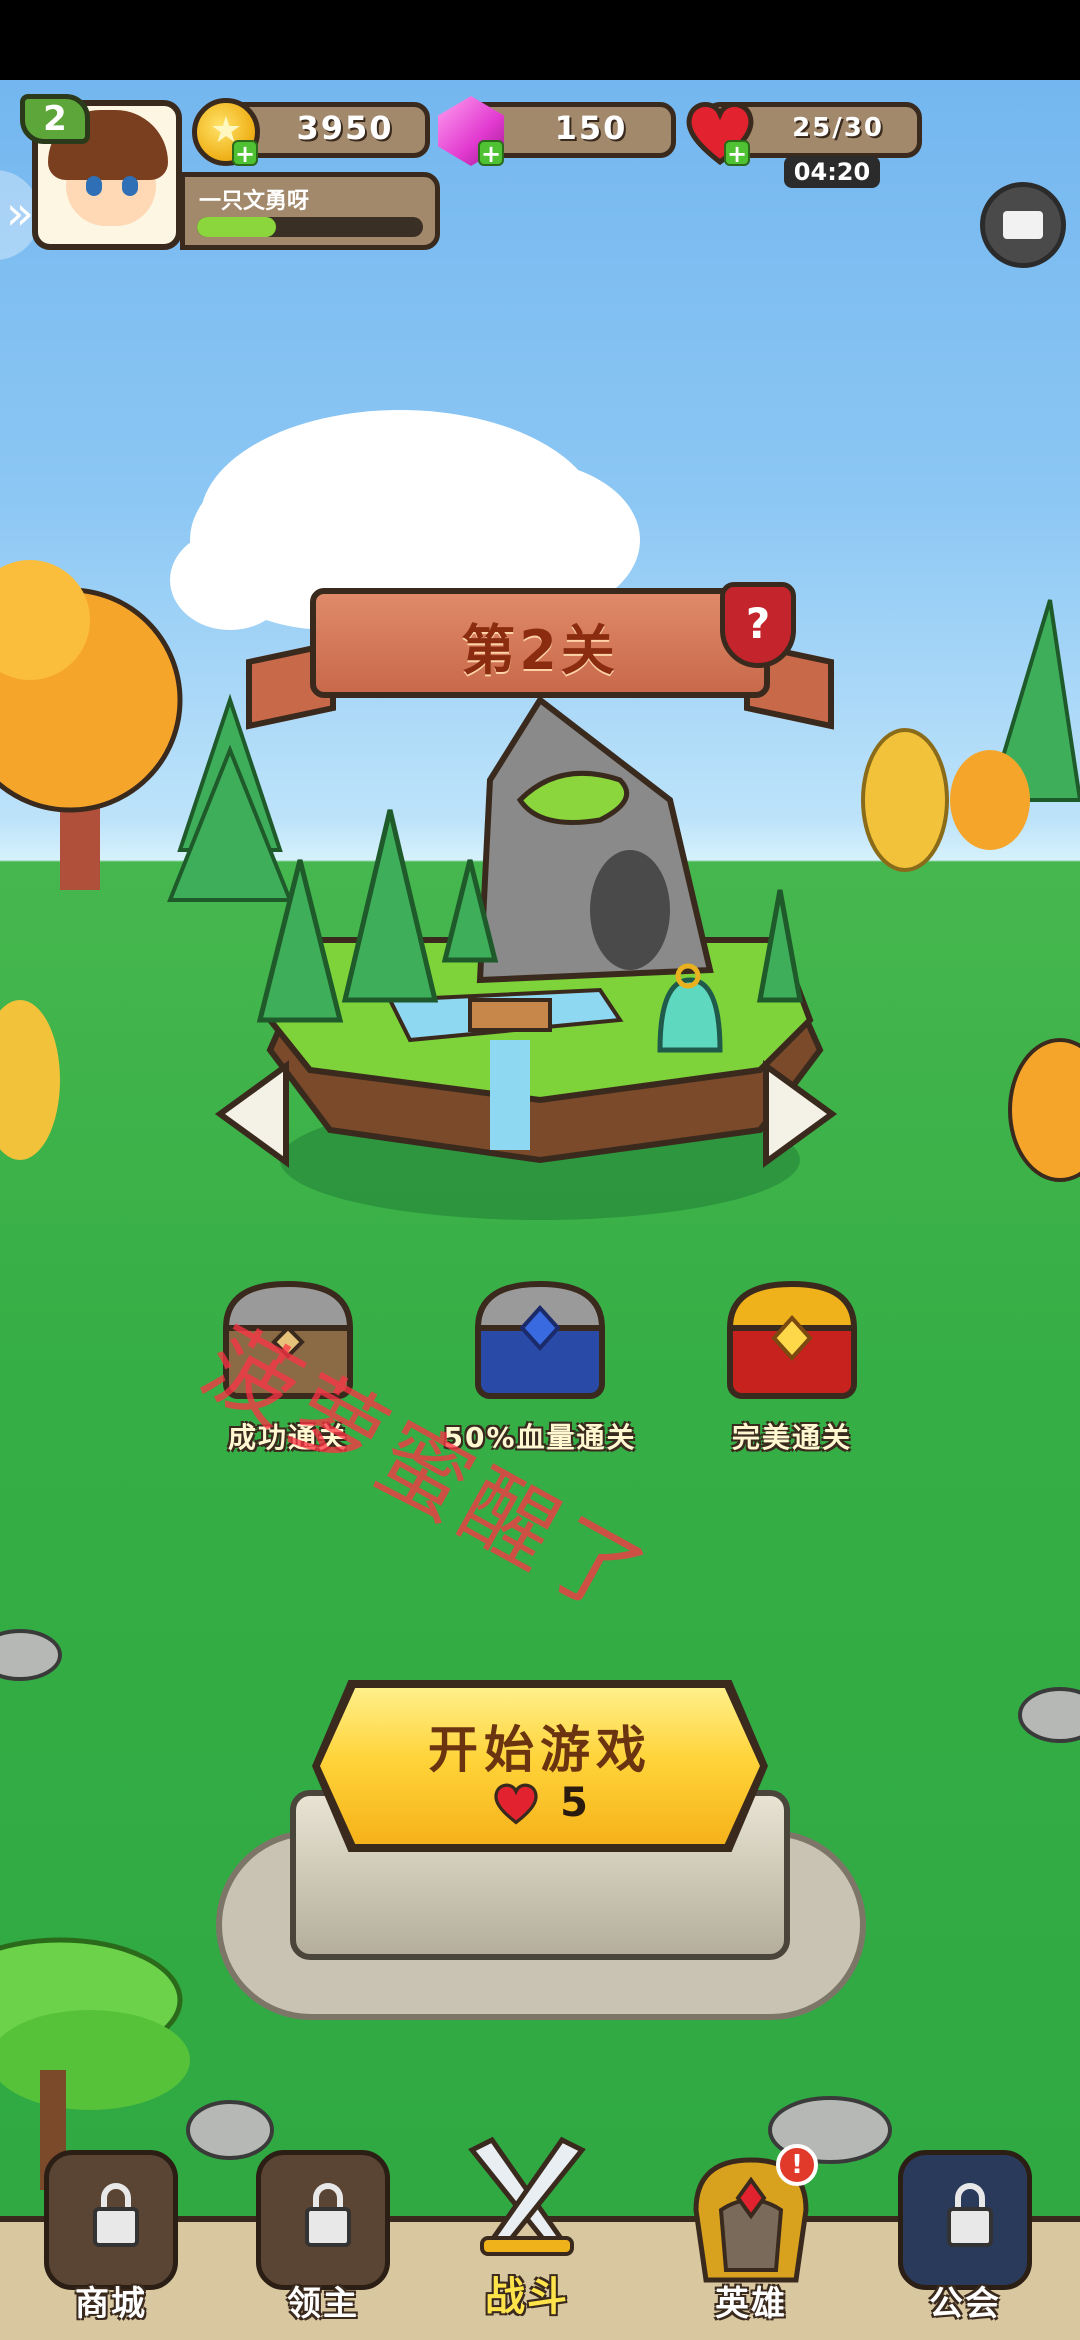  I want to click on avatar-eye-right, so click(130, 186).